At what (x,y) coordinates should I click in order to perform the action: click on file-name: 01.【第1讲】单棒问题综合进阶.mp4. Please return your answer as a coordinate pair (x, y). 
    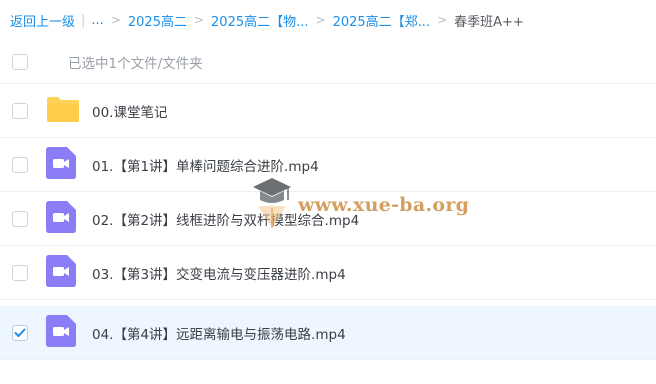
    Looking at the image, I should click on (205, 165).